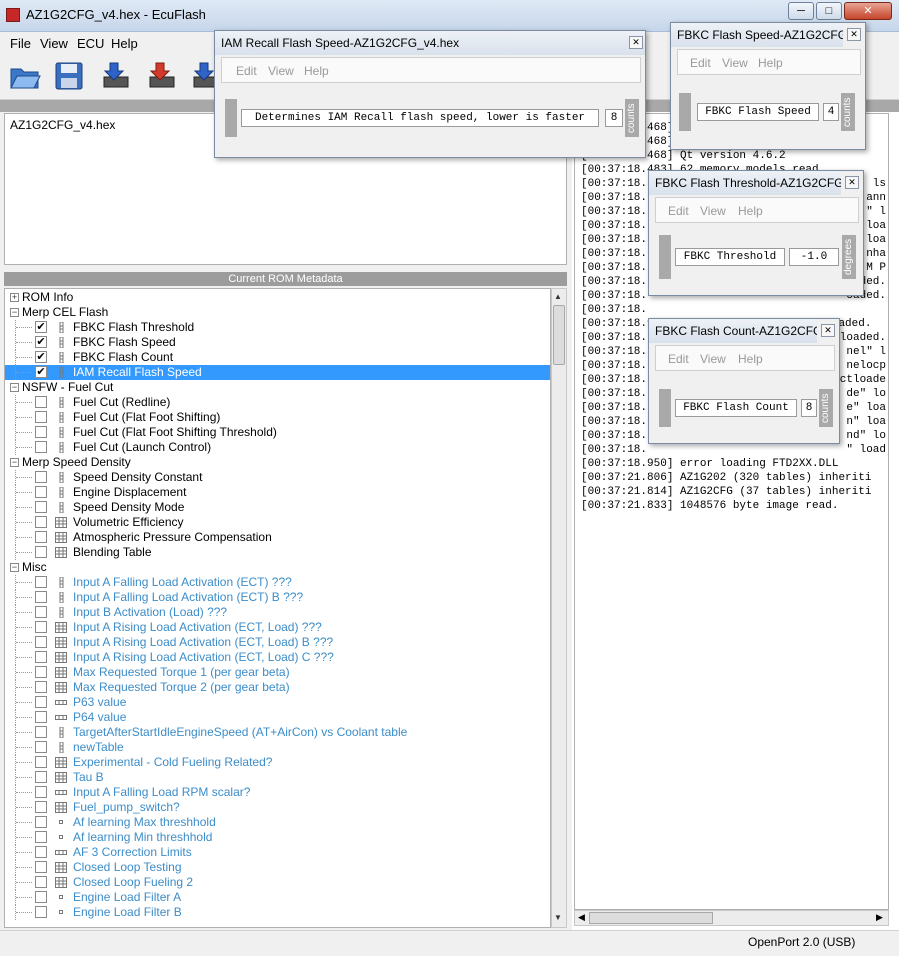 The image size is (899, 956). What do you see at coordinates (90, 43) in the screenshot?
I see `menu-ecu: ECU` at bounding box center [90, 43].